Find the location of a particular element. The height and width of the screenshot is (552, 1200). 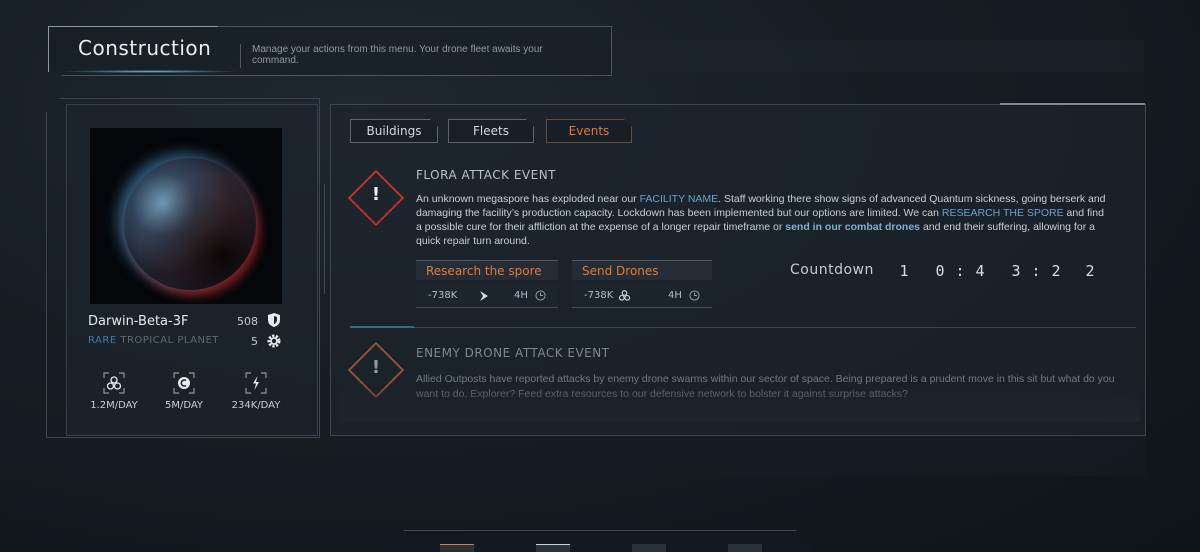

credit-rate: 5M/DAY is located at coordinates (184, 405).